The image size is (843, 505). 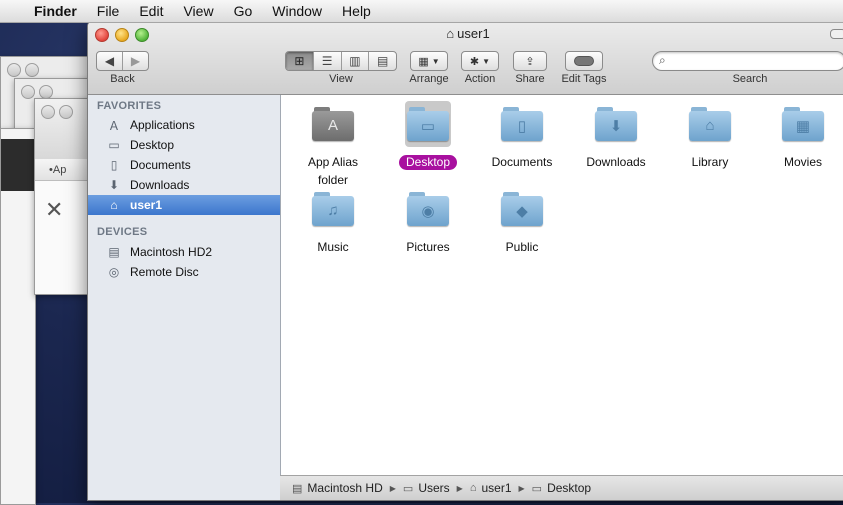 I want to click on arrange-grid-icon: ▦, so click(x=423, y=61).